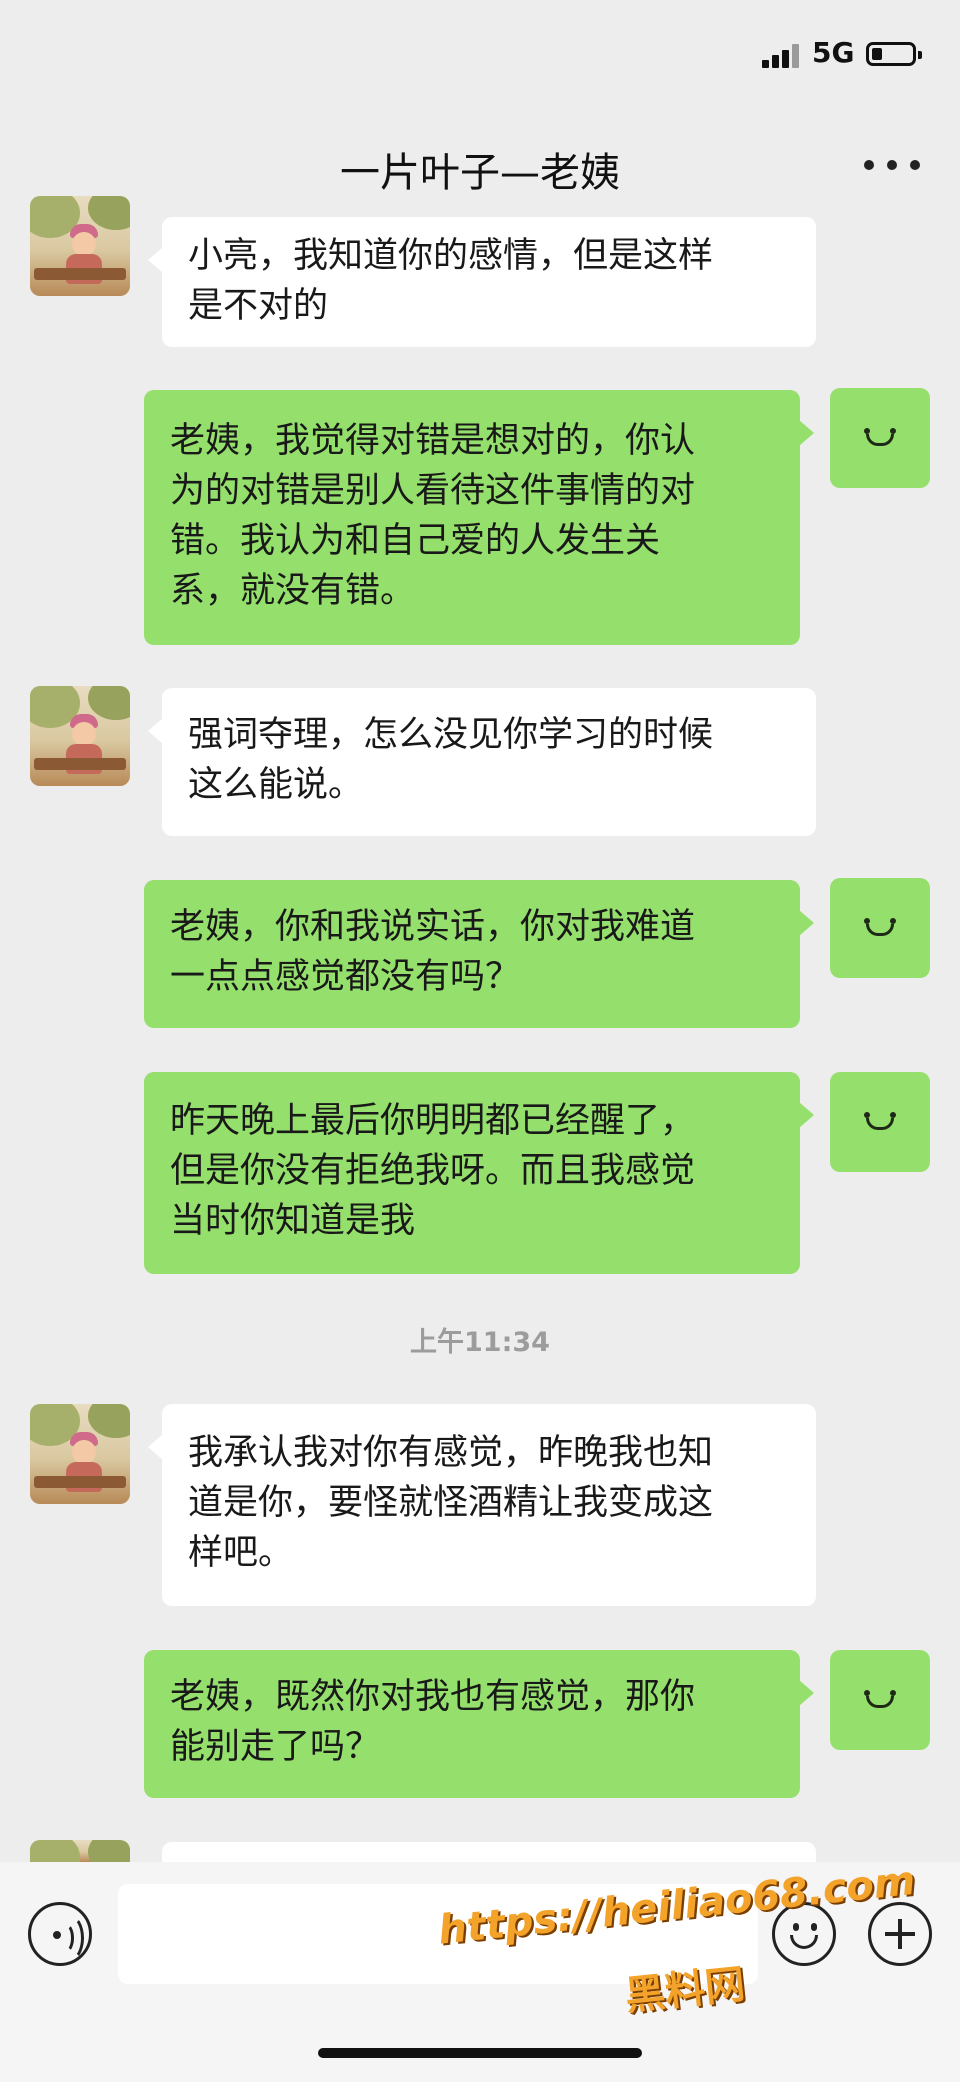  I want to click on message-bubble-incoming: 我承认我对你有感觉，昨晚我也知 道是你，要怪就怪酒精让我变成这 样吧。, so click(482, 1505).